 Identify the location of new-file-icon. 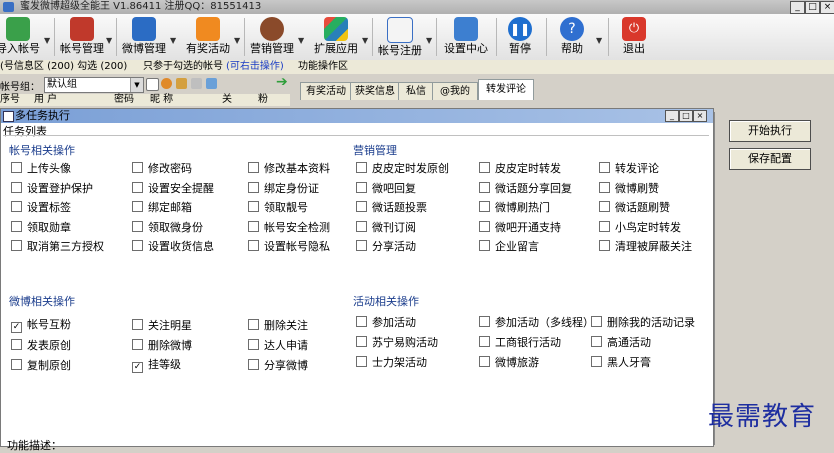
(152, 84).